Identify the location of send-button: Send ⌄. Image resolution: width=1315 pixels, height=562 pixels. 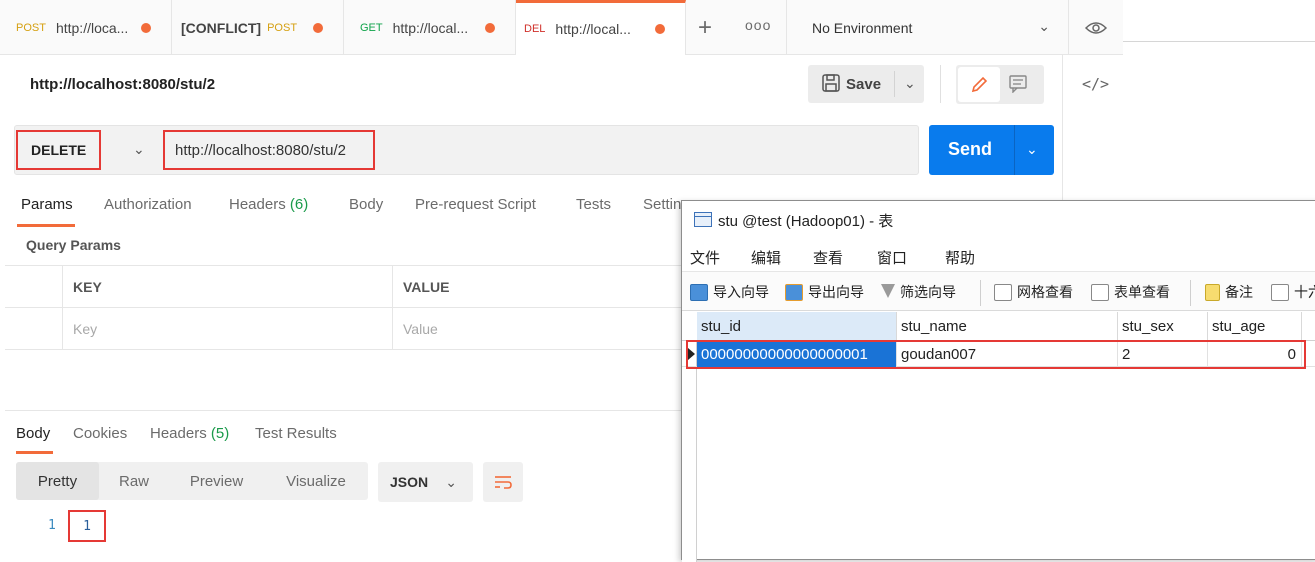
(991, 150).